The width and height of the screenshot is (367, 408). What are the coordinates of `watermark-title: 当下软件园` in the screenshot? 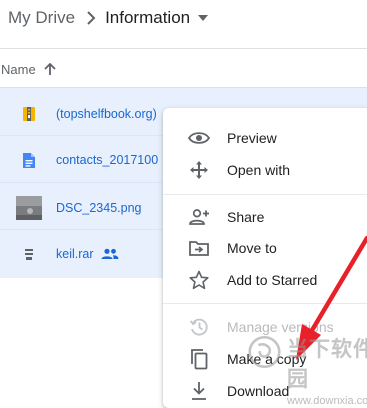 It's located at (326, 364).